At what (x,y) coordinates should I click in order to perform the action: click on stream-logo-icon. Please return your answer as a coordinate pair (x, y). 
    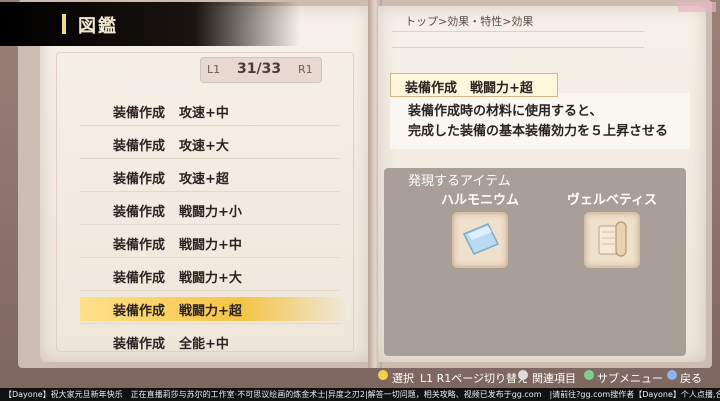
    Looking at the image, I should click on (697, 7).